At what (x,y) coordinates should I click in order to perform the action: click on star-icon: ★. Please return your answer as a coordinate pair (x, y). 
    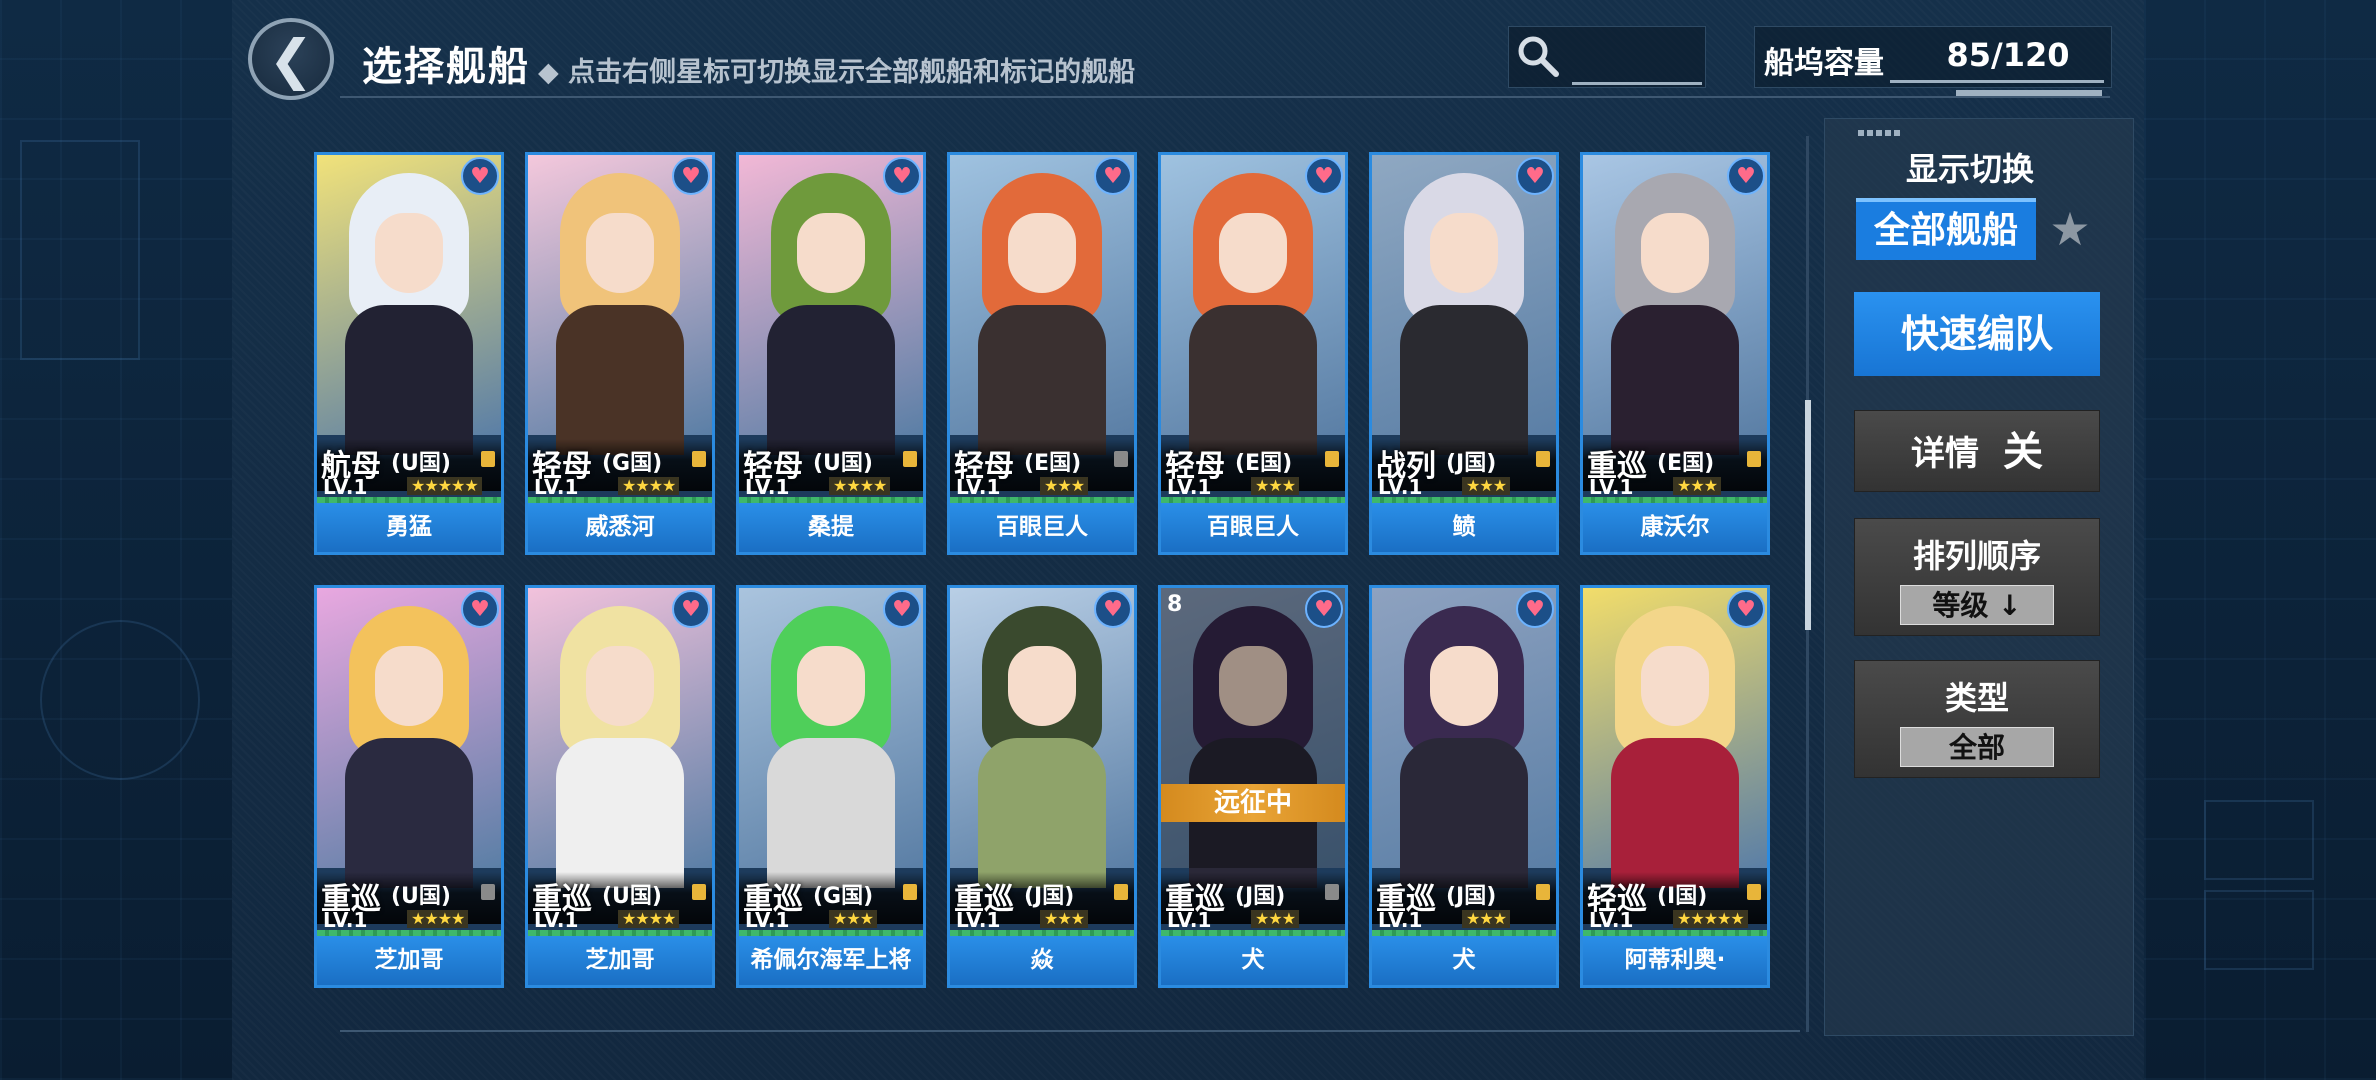
    Looking at the image, I should click on (2070, 229).